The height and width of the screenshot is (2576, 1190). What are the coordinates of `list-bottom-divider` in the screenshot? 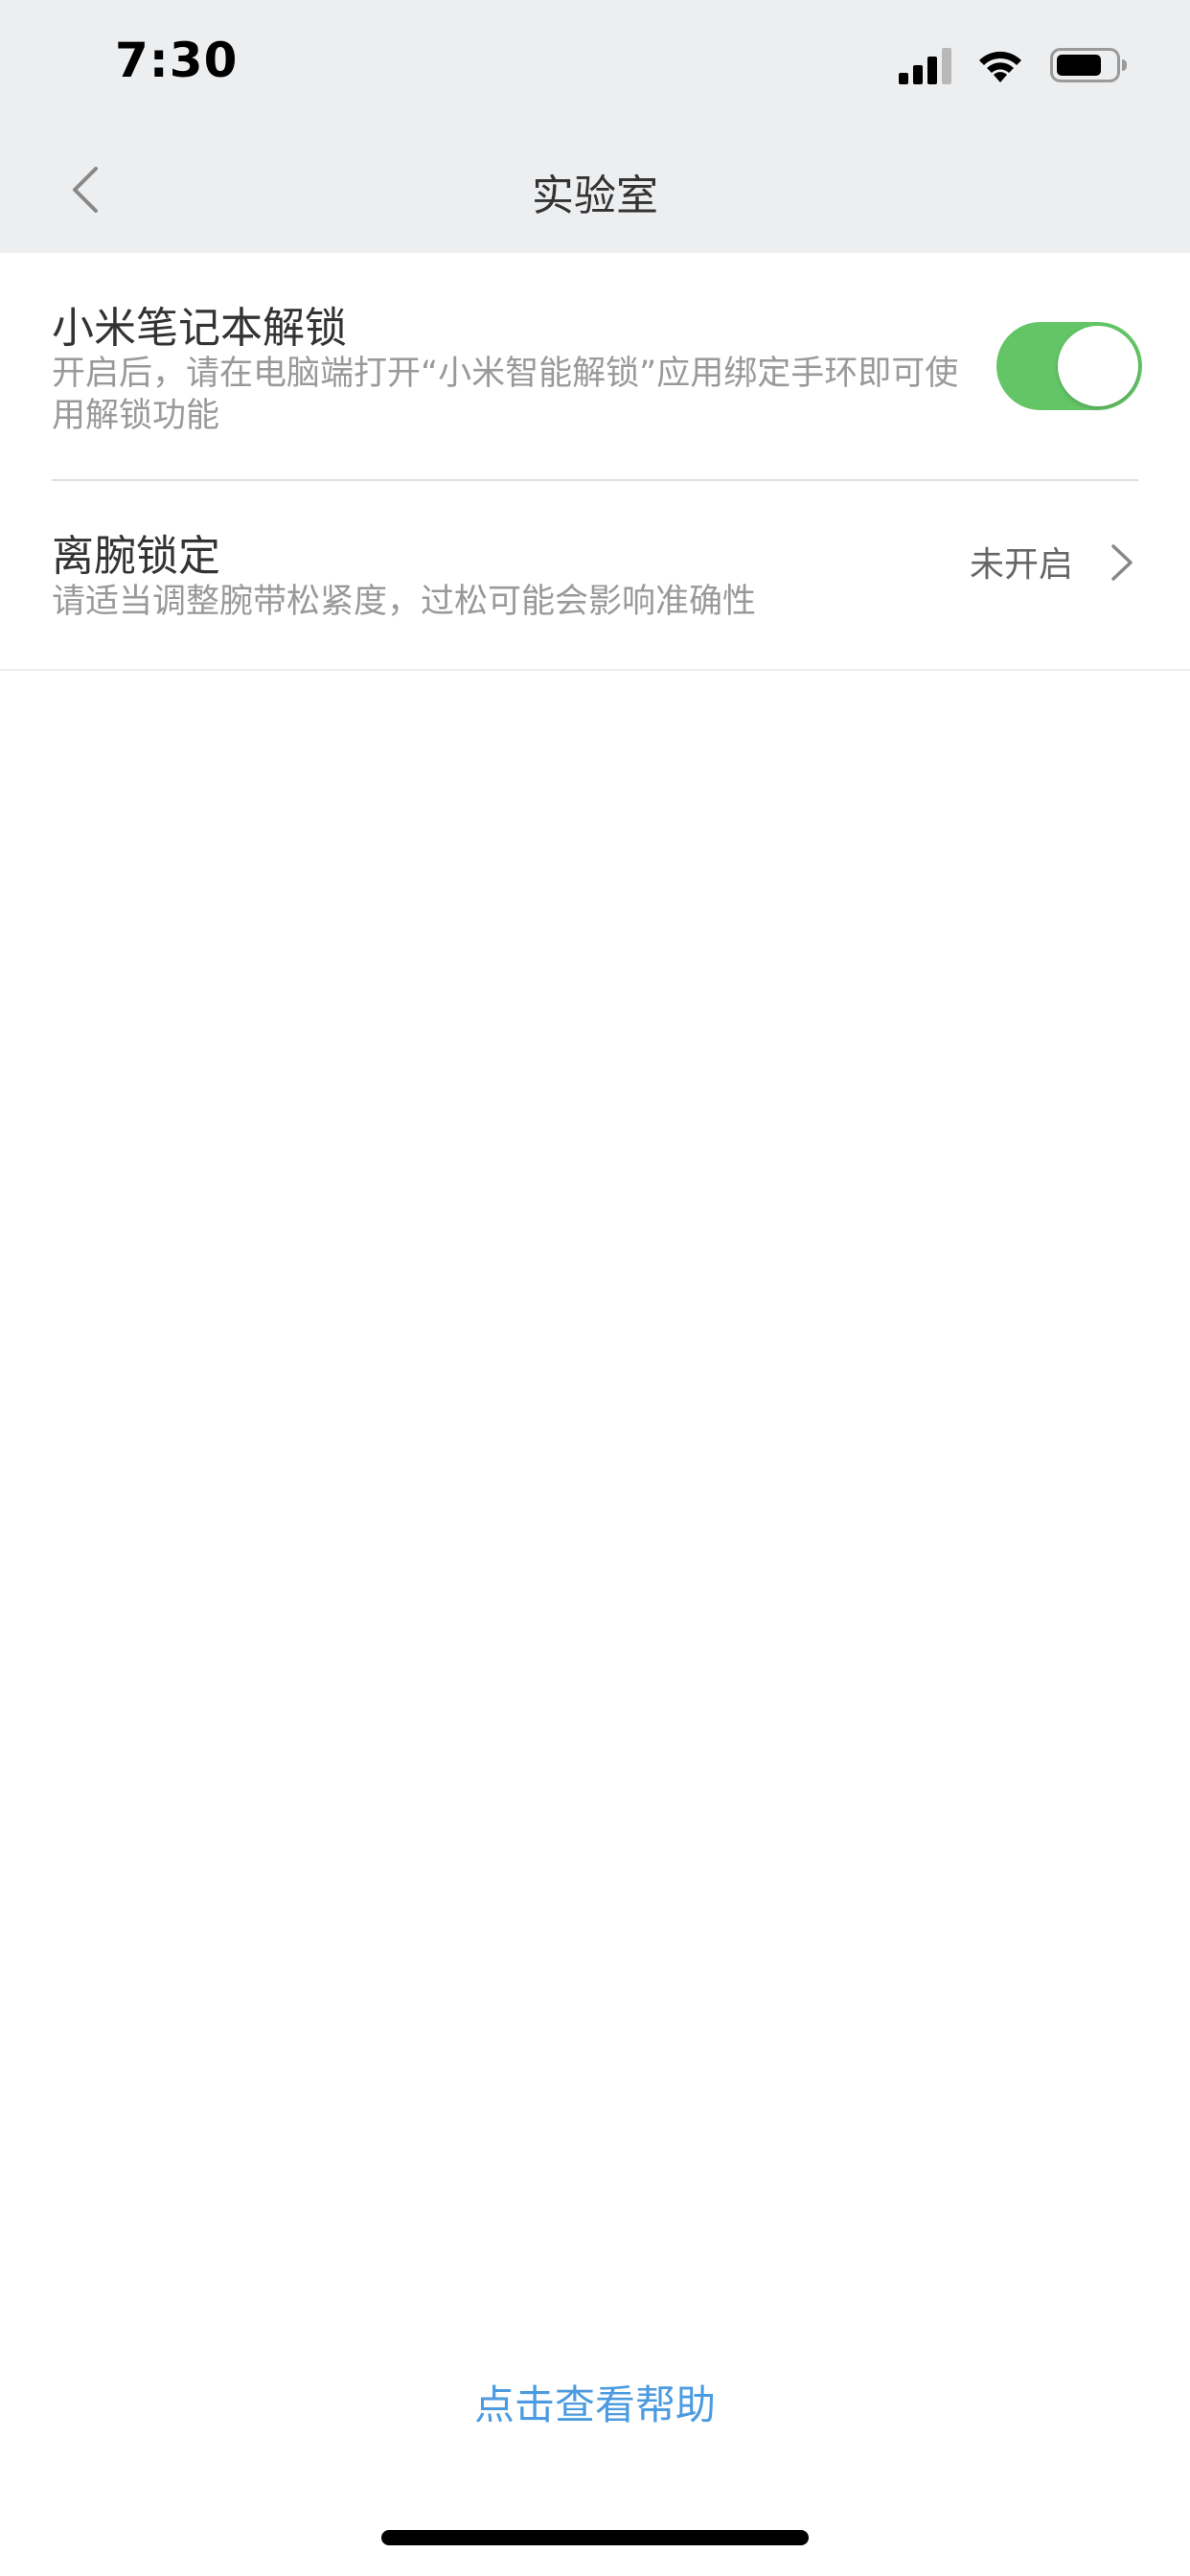 It's located at (595, 670).